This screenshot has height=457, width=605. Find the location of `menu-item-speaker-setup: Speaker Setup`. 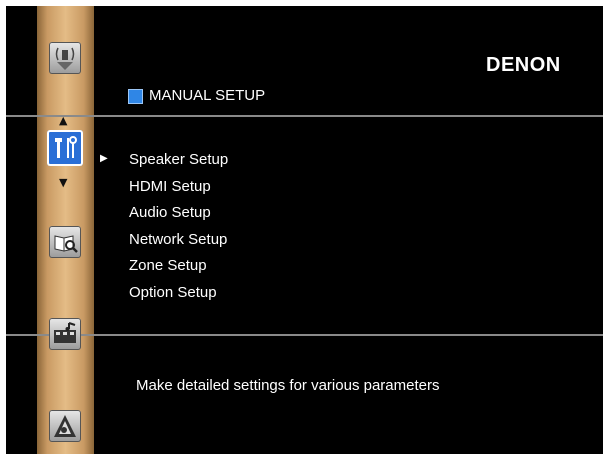

menu-item-speaker-setup: Speaker Setup is located at coordinates (178, 160).